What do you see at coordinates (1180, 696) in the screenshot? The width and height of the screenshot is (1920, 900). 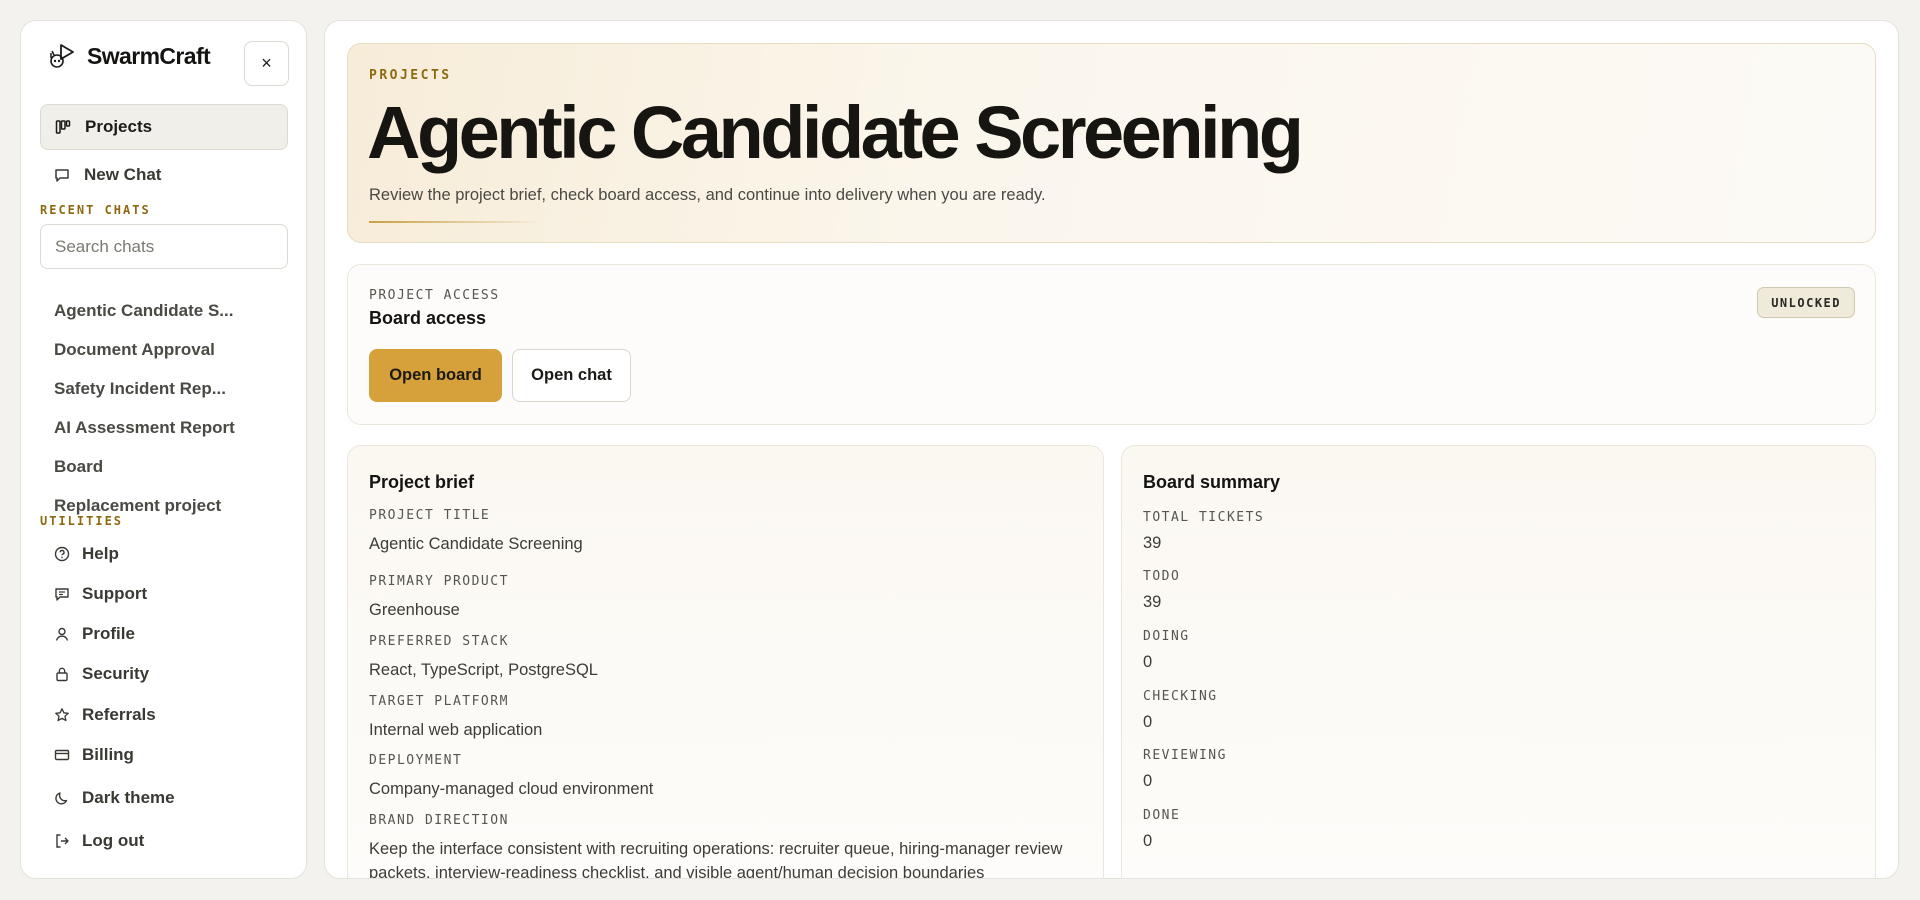 I see `stat-label: CHECKING` at bounding box center [1180, 696].